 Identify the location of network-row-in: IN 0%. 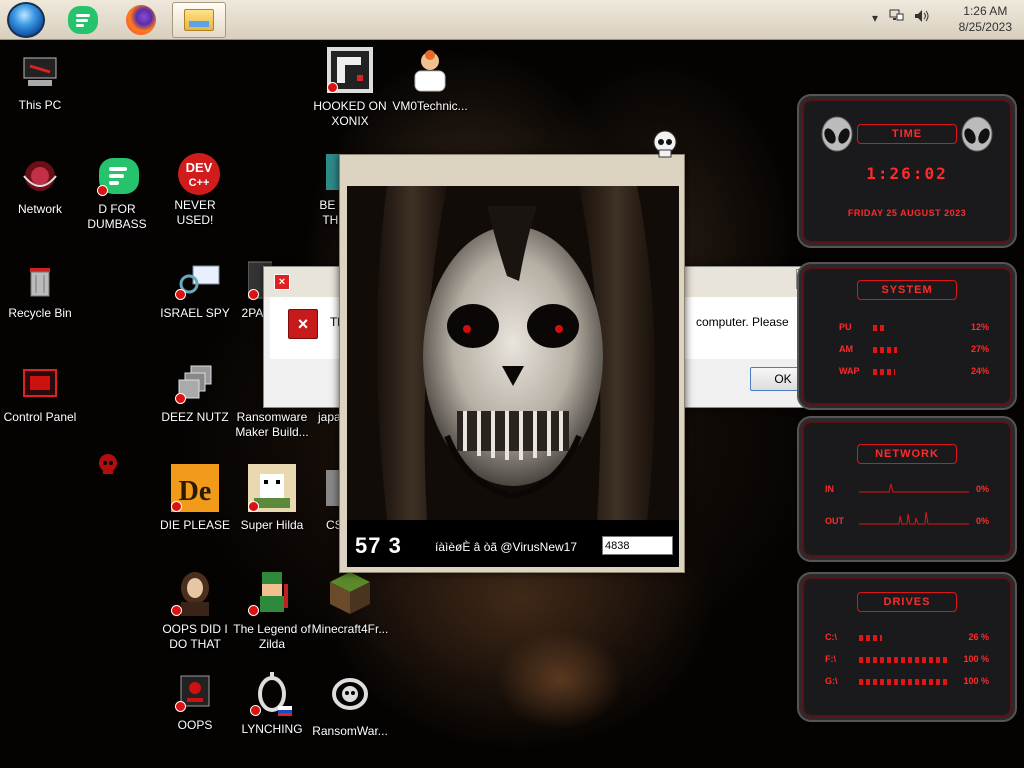
(907, 490).